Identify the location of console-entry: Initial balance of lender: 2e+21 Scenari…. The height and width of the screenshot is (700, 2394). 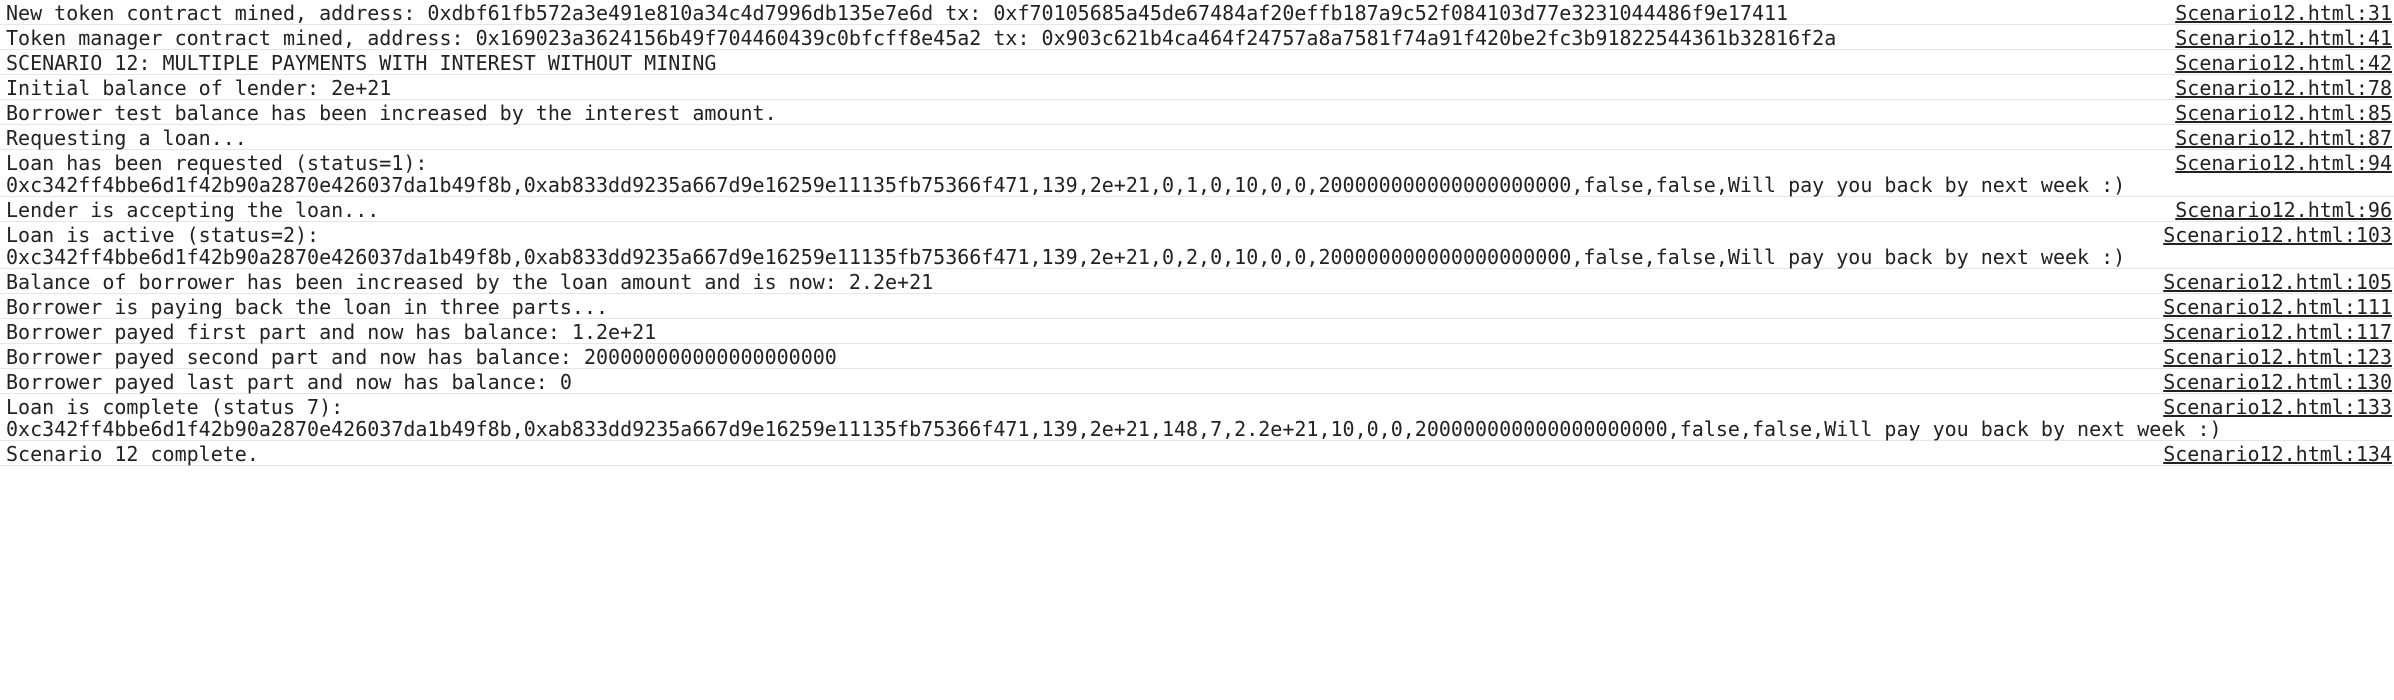
(1197, 87).